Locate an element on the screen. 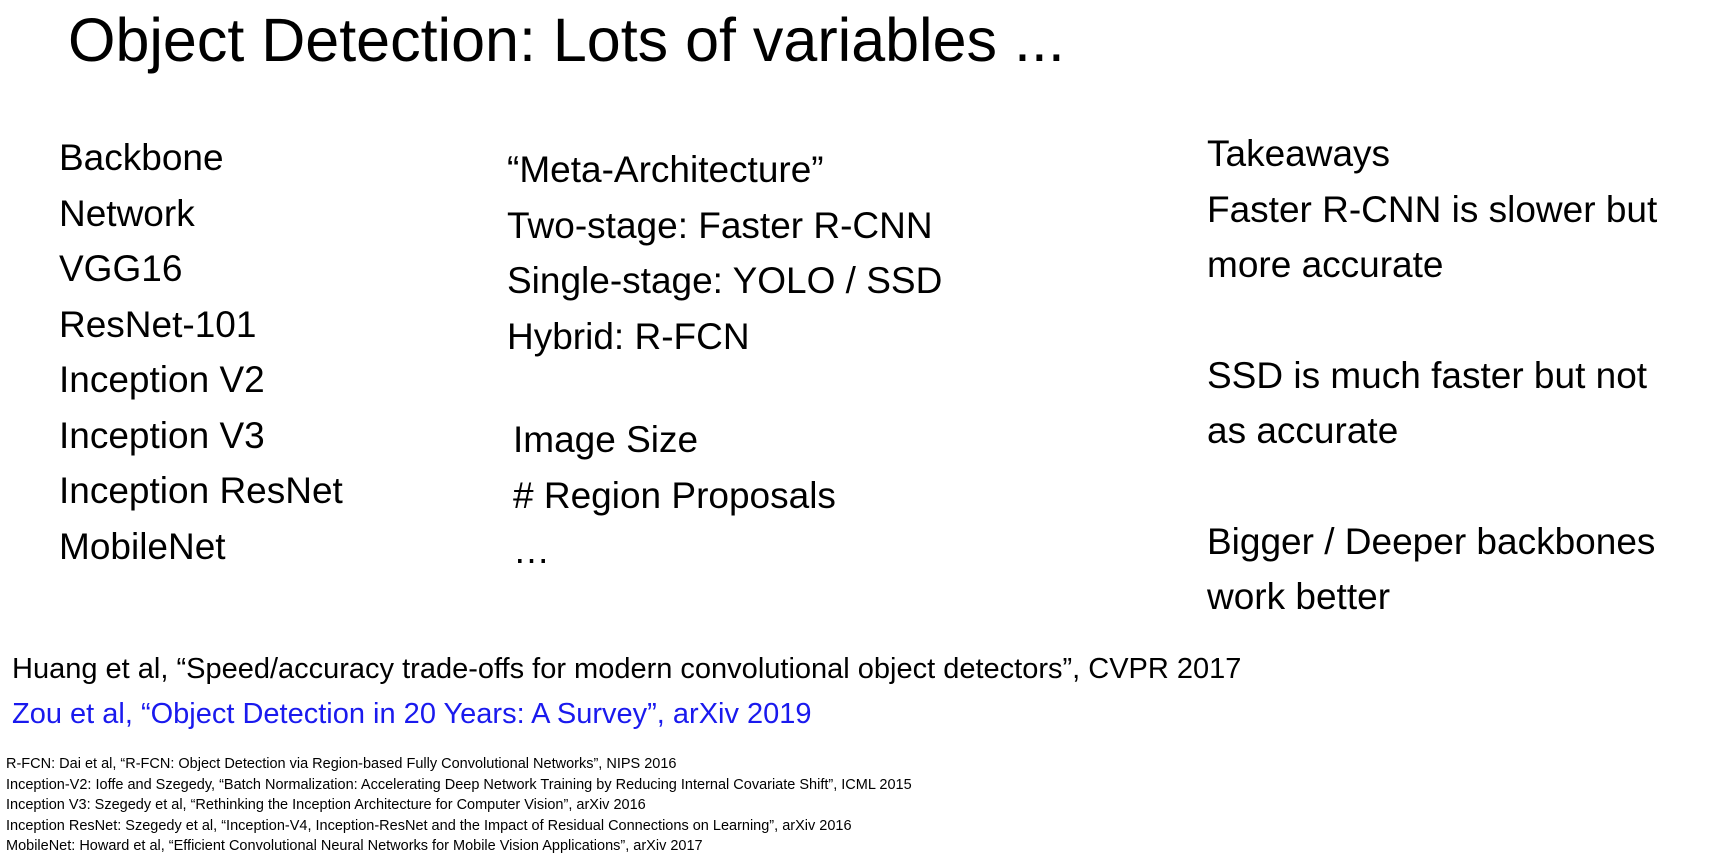  backbone-item-inception-v3: Inception V3 is located at coordinates (162, 435).